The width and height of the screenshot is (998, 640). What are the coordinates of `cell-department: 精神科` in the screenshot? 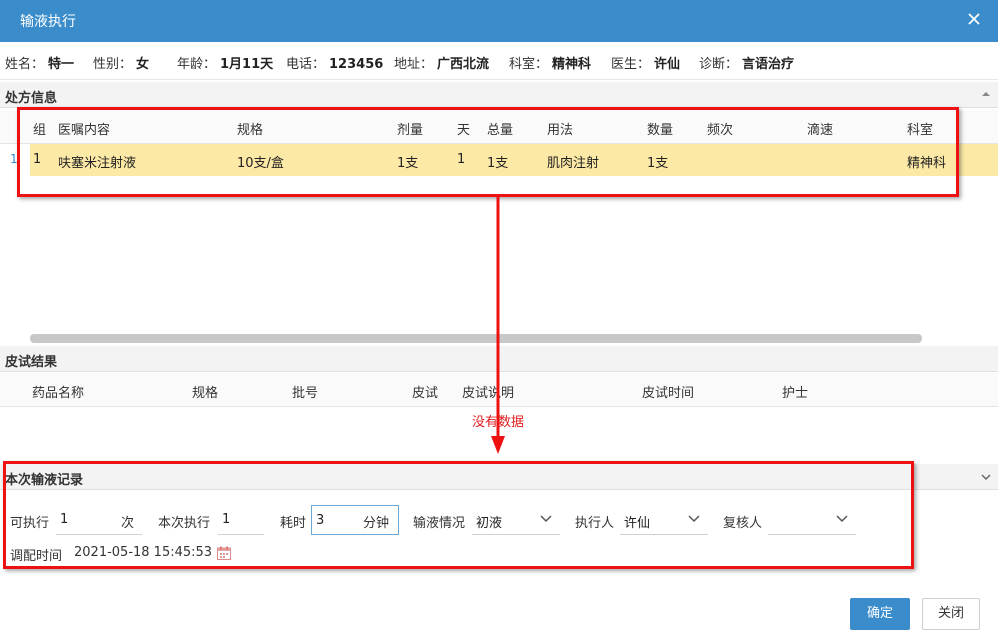 It's located at (927, 163).